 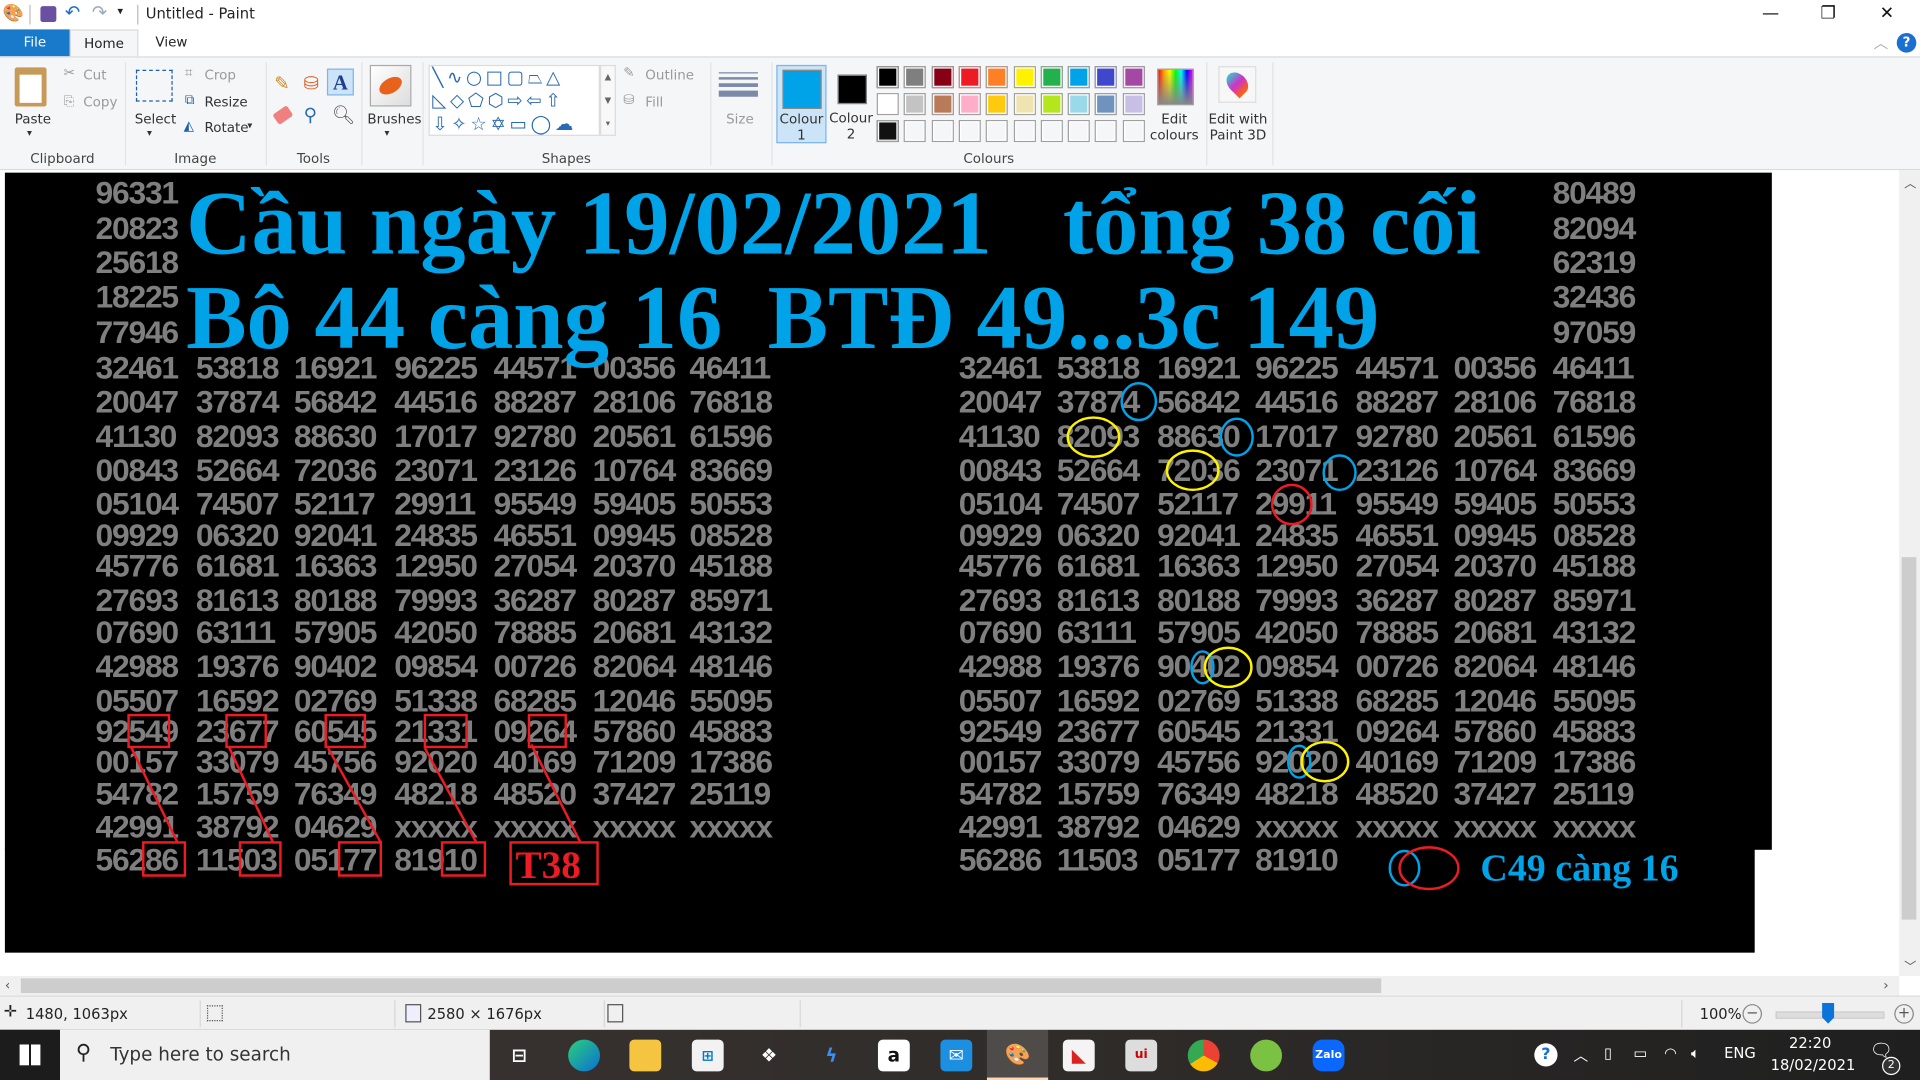 I want to click on battery-icon: ▭, so click(x=1640, y=1052).